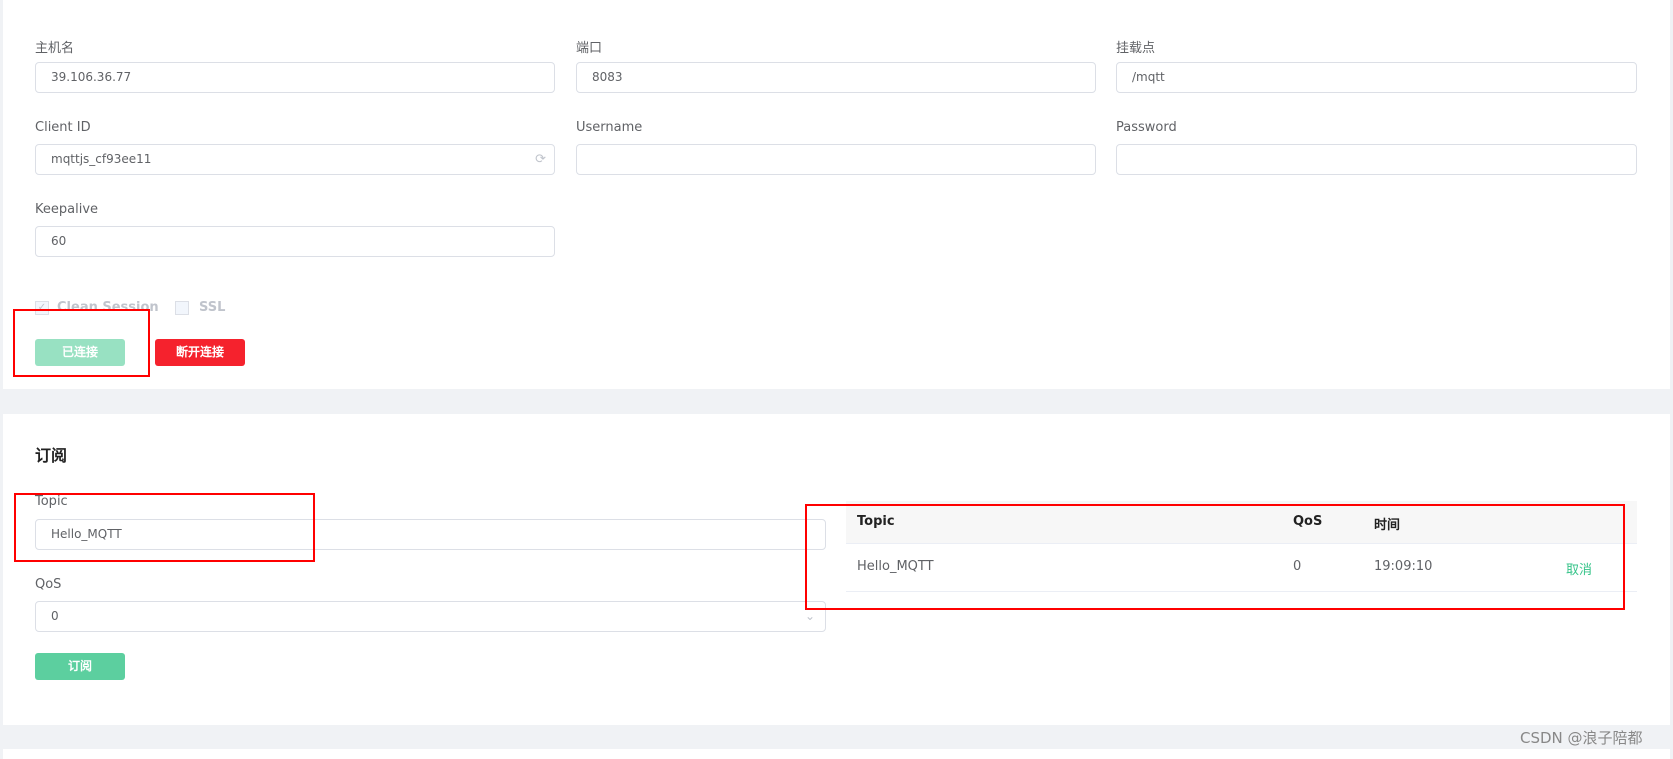  I want to click on ssl-label: SSL, so click(212, 307).